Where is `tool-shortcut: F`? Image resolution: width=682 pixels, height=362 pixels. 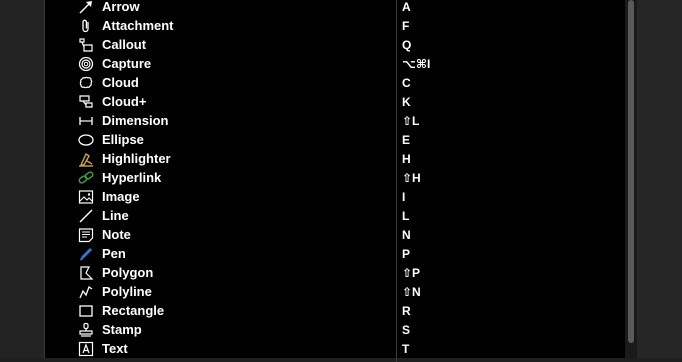 tool-shortcut: F is located at coordinates (406, 26).